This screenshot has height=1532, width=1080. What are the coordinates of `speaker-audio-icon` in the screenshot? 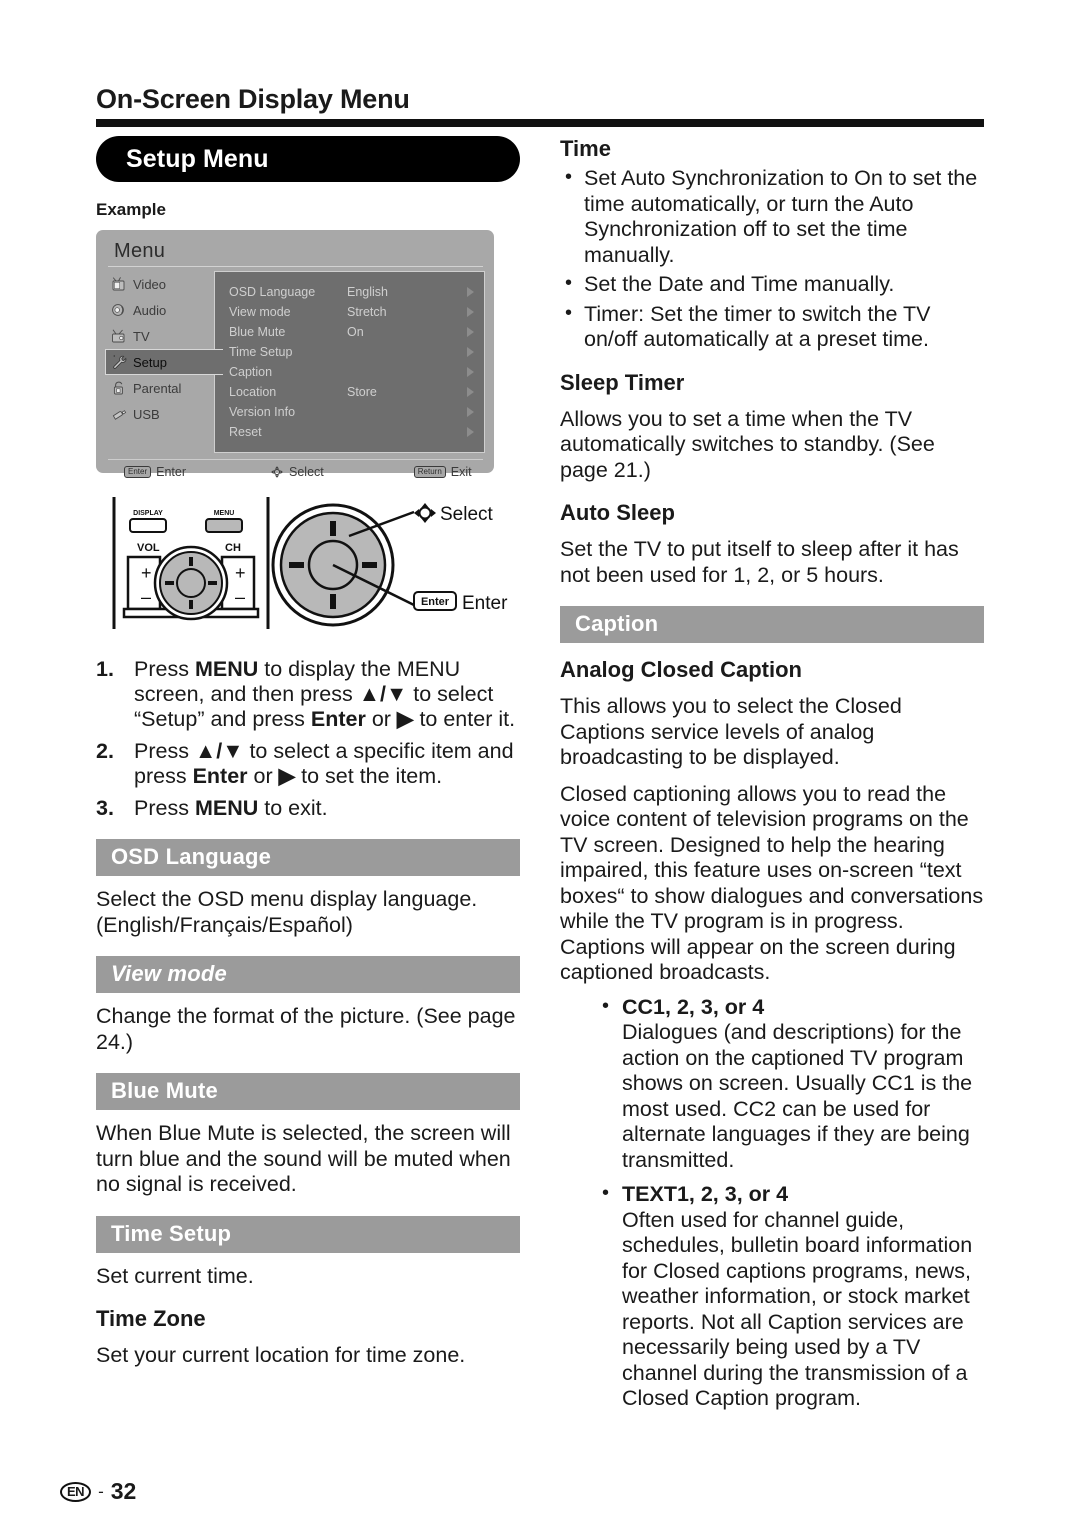 It's located at (118, 310).